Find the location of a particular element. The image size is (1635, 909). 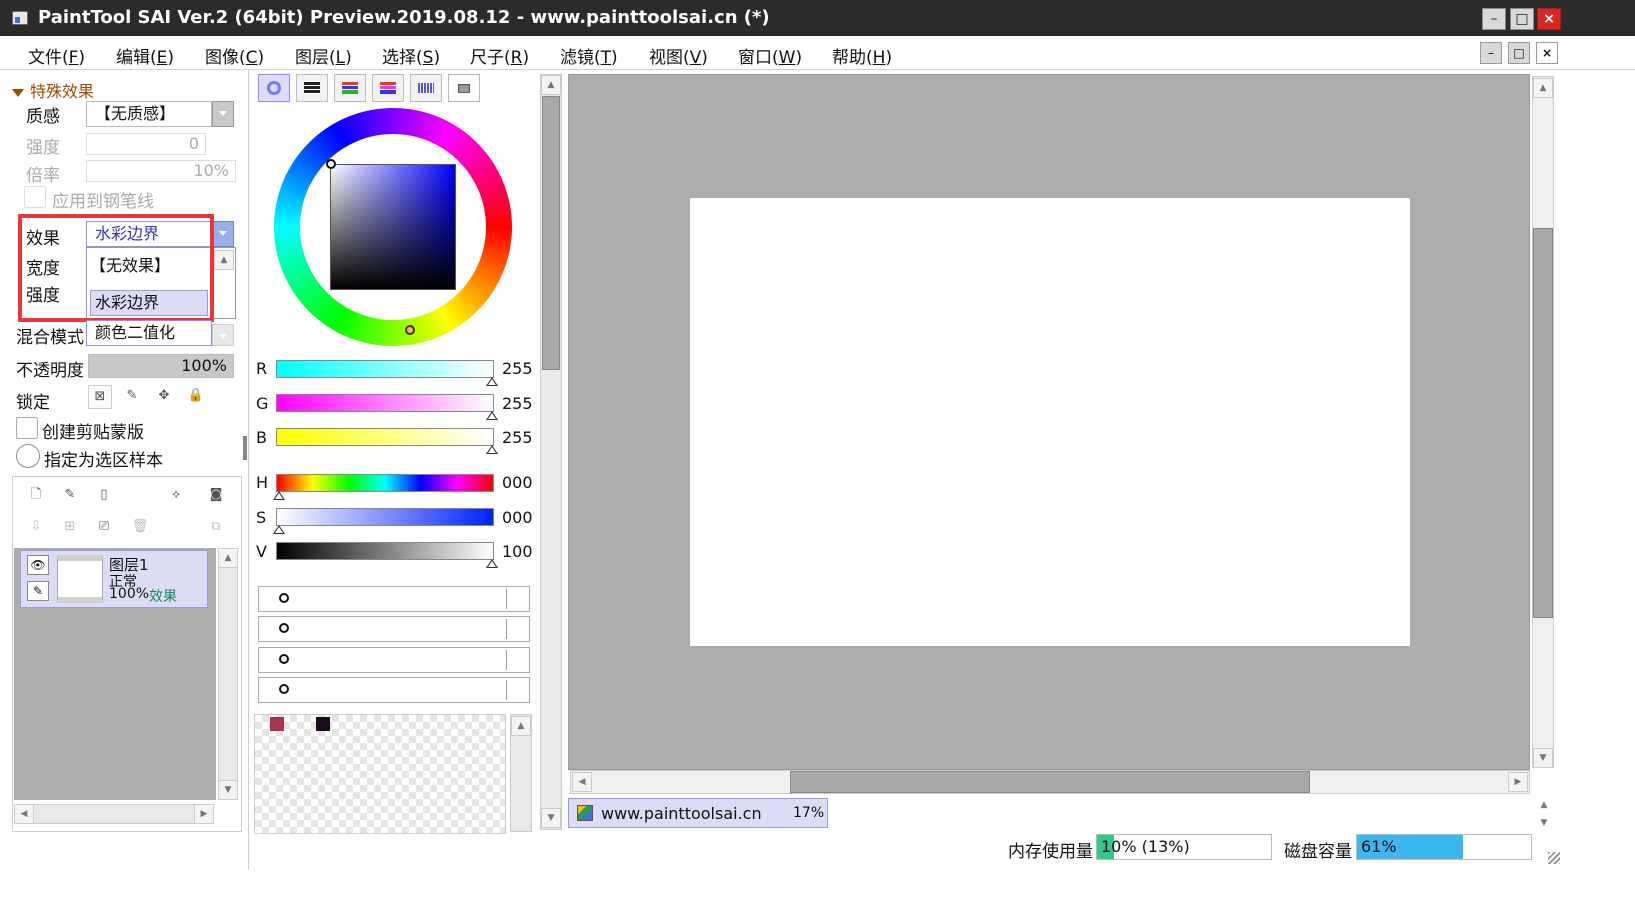

color-mixer-tab is located at coordinates (388, 88).